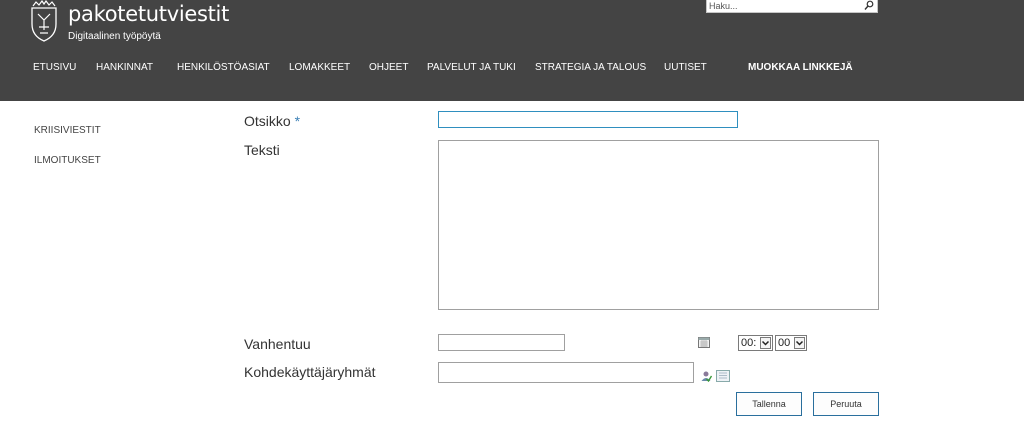  Describe the element at coordinates (44, 21) in the screenshot. I see `coat-of-arms-logo` at that location.